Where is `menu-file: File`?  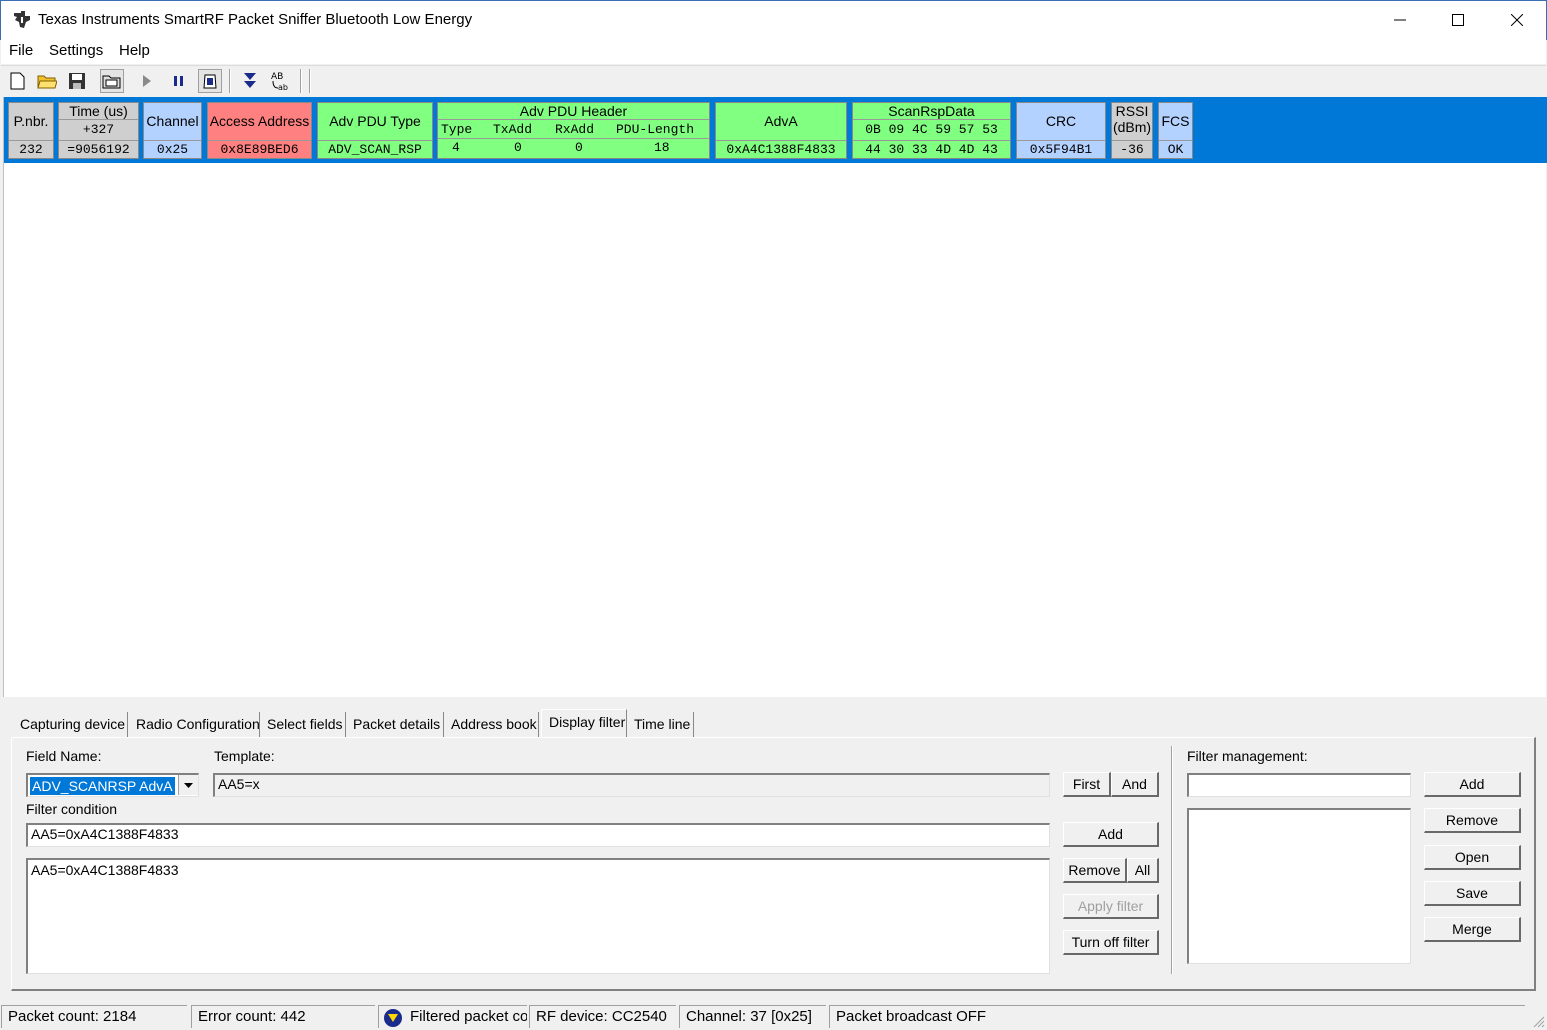 menu-file: File is located at coordinates (21, 50).